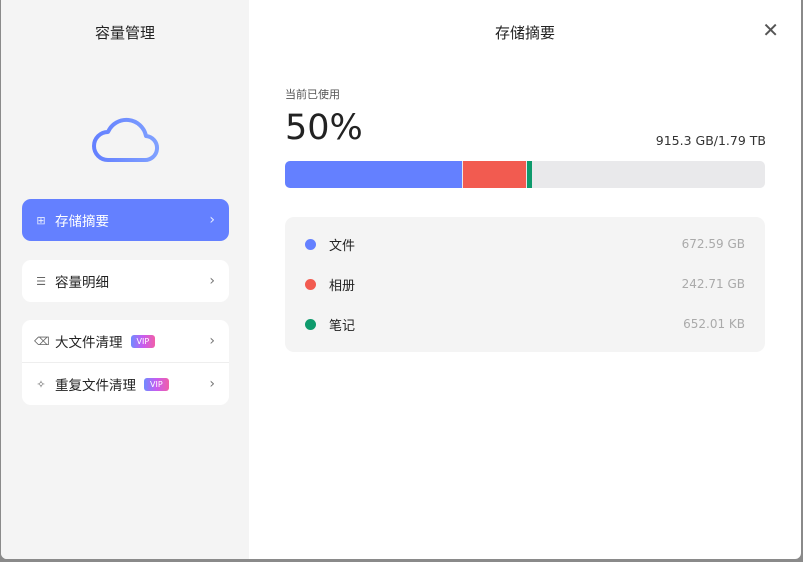 This screenshot has width=803, height=562. Describe the element at coordinates (41, 220) in the screenshot. I see `grid-icon: ⊞` at that location.